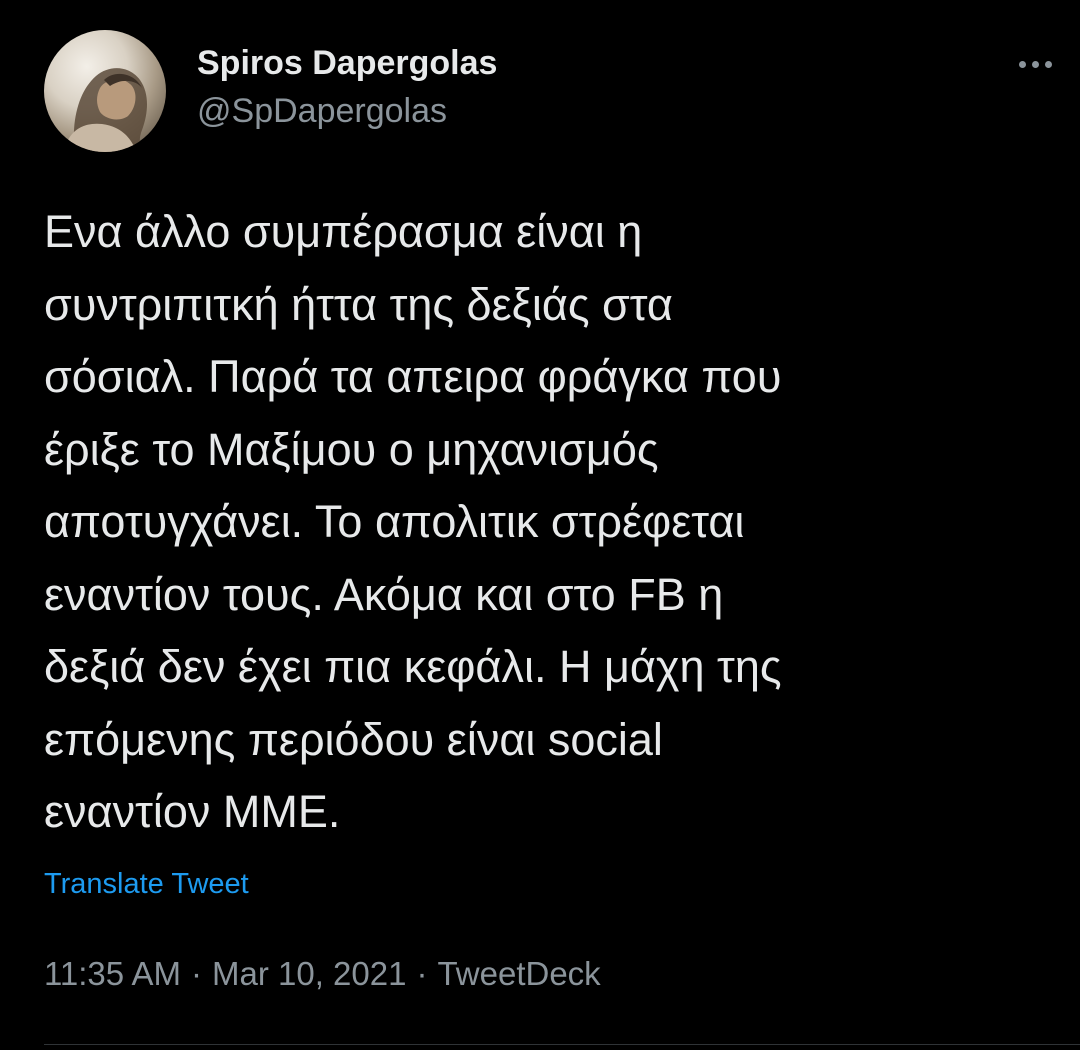 Image resolution: width=1080 pixels, height=1050 pixels. I want to click on tweet-metadata: 11:35 AM · Mar 10, 2021 · TweetDeck, so click(322, 974).